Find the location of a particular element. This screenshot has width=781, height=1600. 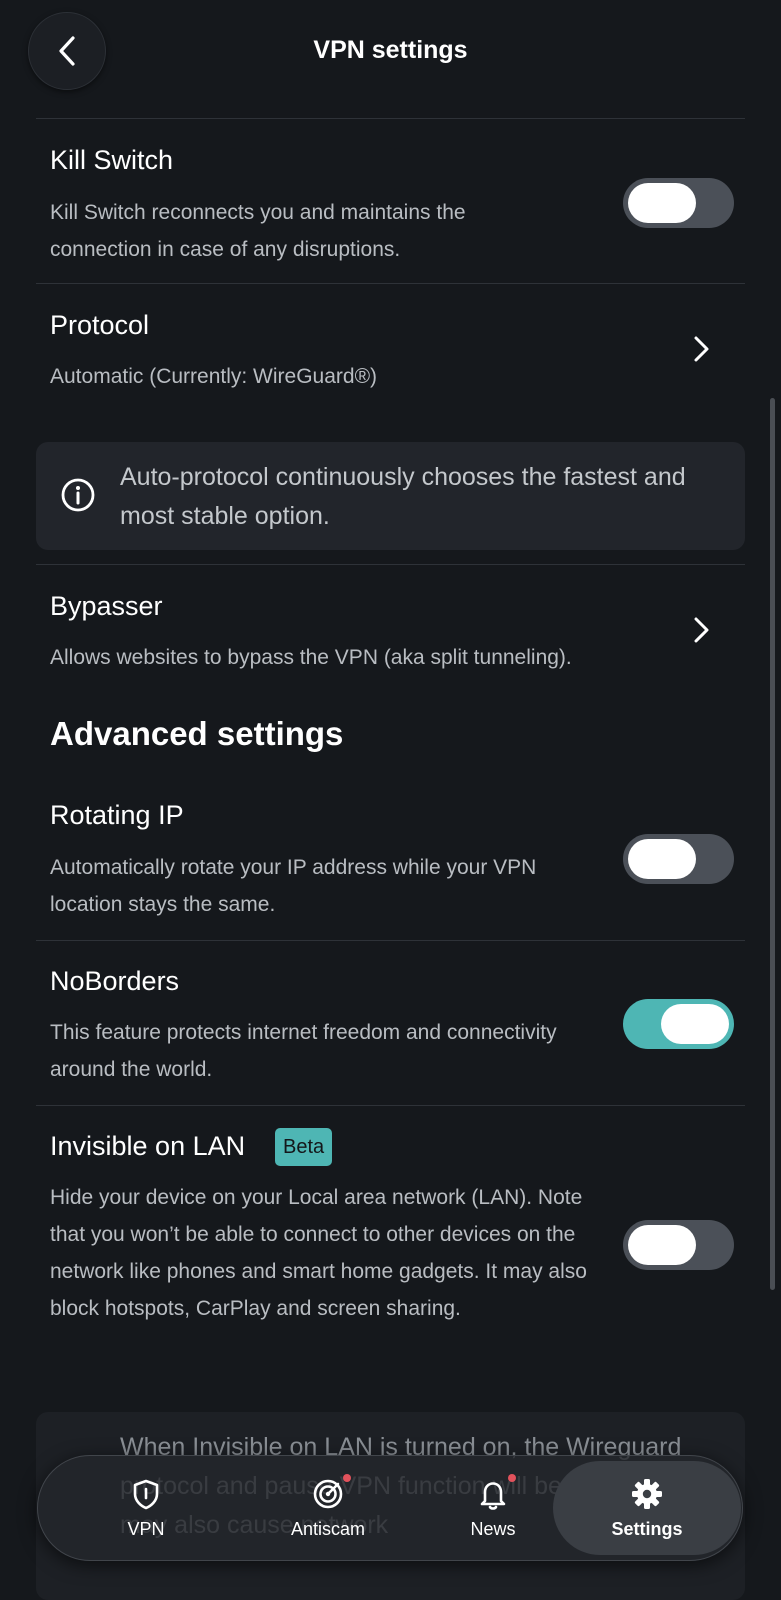

tab-news-label: News is located at coordinates (493, 1528).